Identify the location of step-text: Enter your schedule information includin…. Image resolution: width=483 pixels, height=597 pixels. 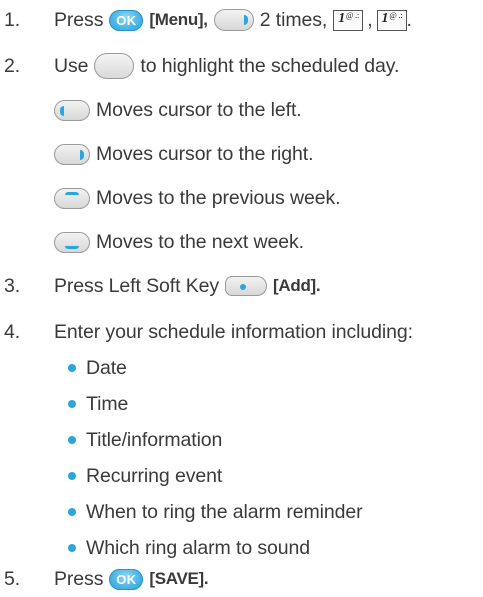
(233, 331).